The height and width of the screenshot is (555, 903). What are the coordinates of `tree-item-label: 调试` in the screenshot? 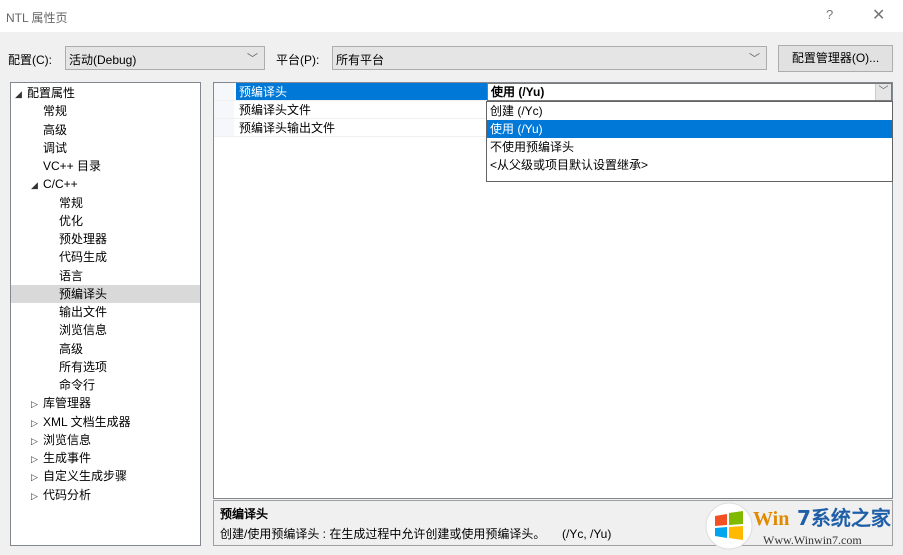 It's located at (55, 147).